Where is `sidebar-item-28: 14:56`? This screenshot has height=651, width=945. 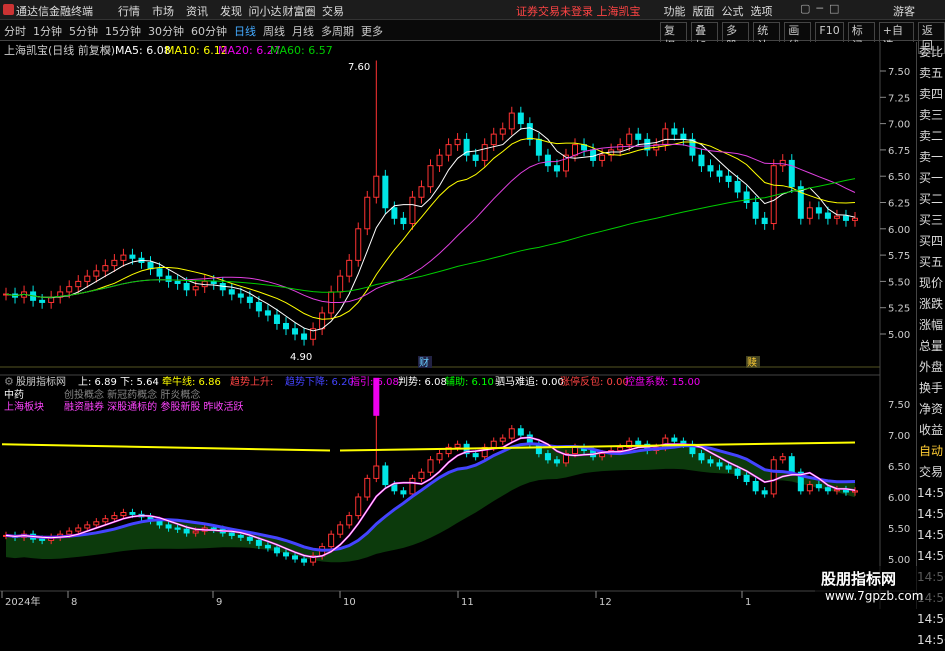
sidebar-item-28: 14:56 is located at coordinates (931, 640).